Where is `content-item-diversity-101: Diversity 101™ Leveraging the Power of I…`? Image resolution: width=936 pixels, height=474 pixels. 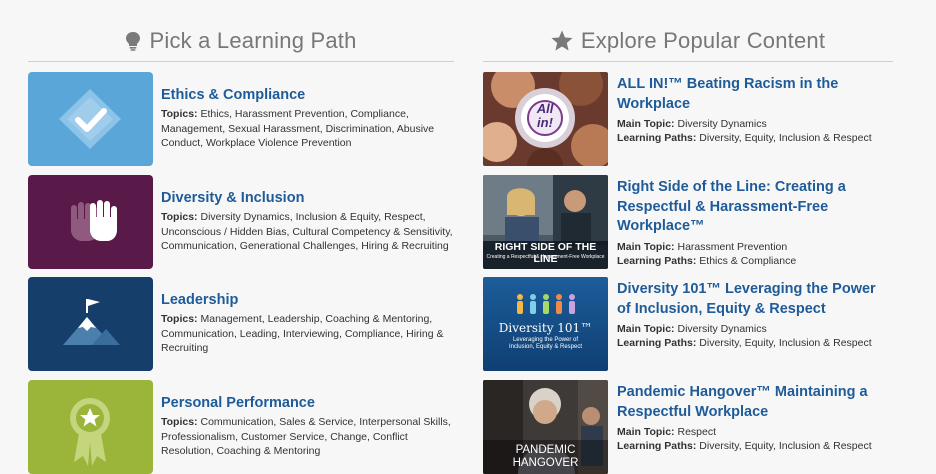
content-item-diversity-101: Diversity 101™ Leveraging the Power of I… is located at coordinates (688, 324).